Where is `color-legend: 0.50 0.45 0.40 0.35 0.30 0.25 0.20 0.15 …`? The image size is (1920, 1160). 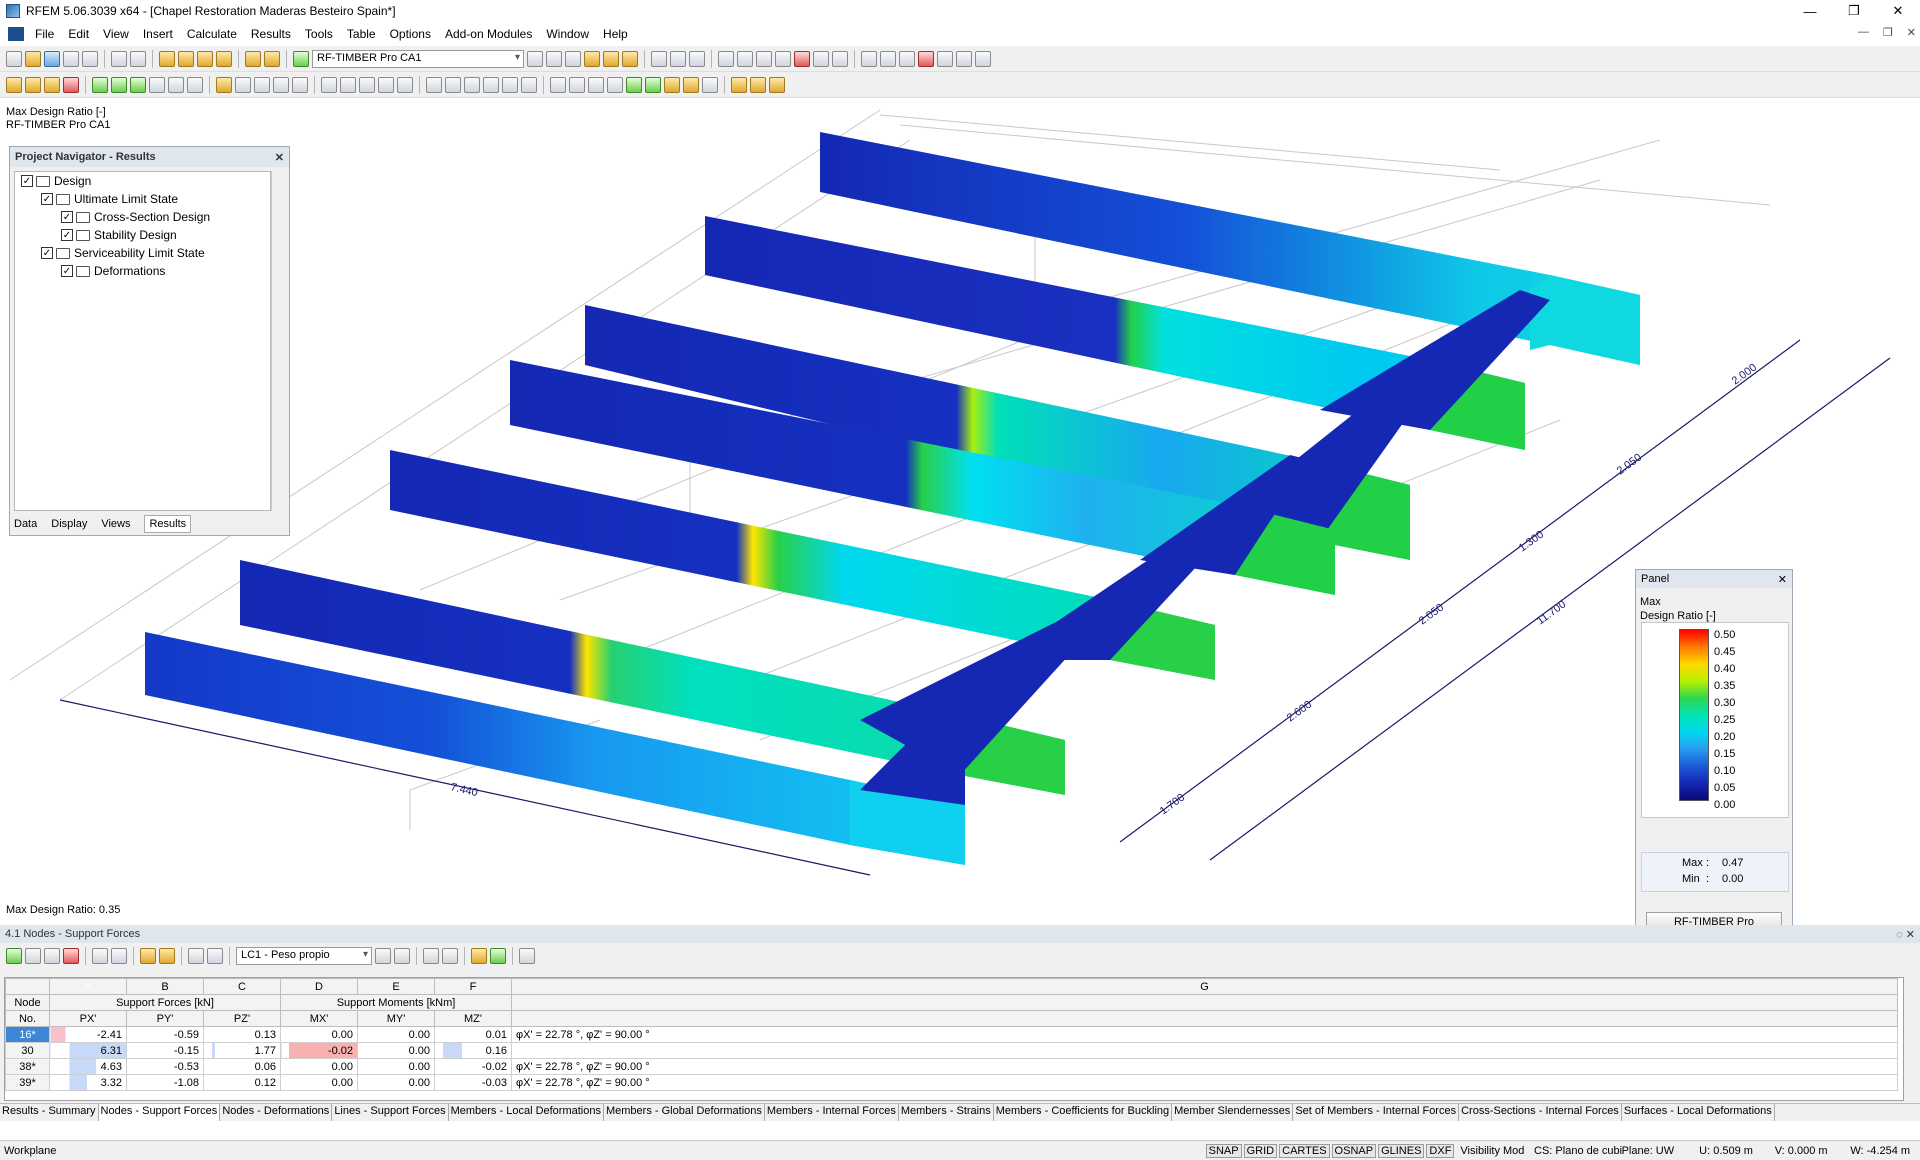 color-legend: 0.50 0.45 0.40 0.35 0.30 0.25 0.20 0.15 … is located at coordinates (1715, 720).